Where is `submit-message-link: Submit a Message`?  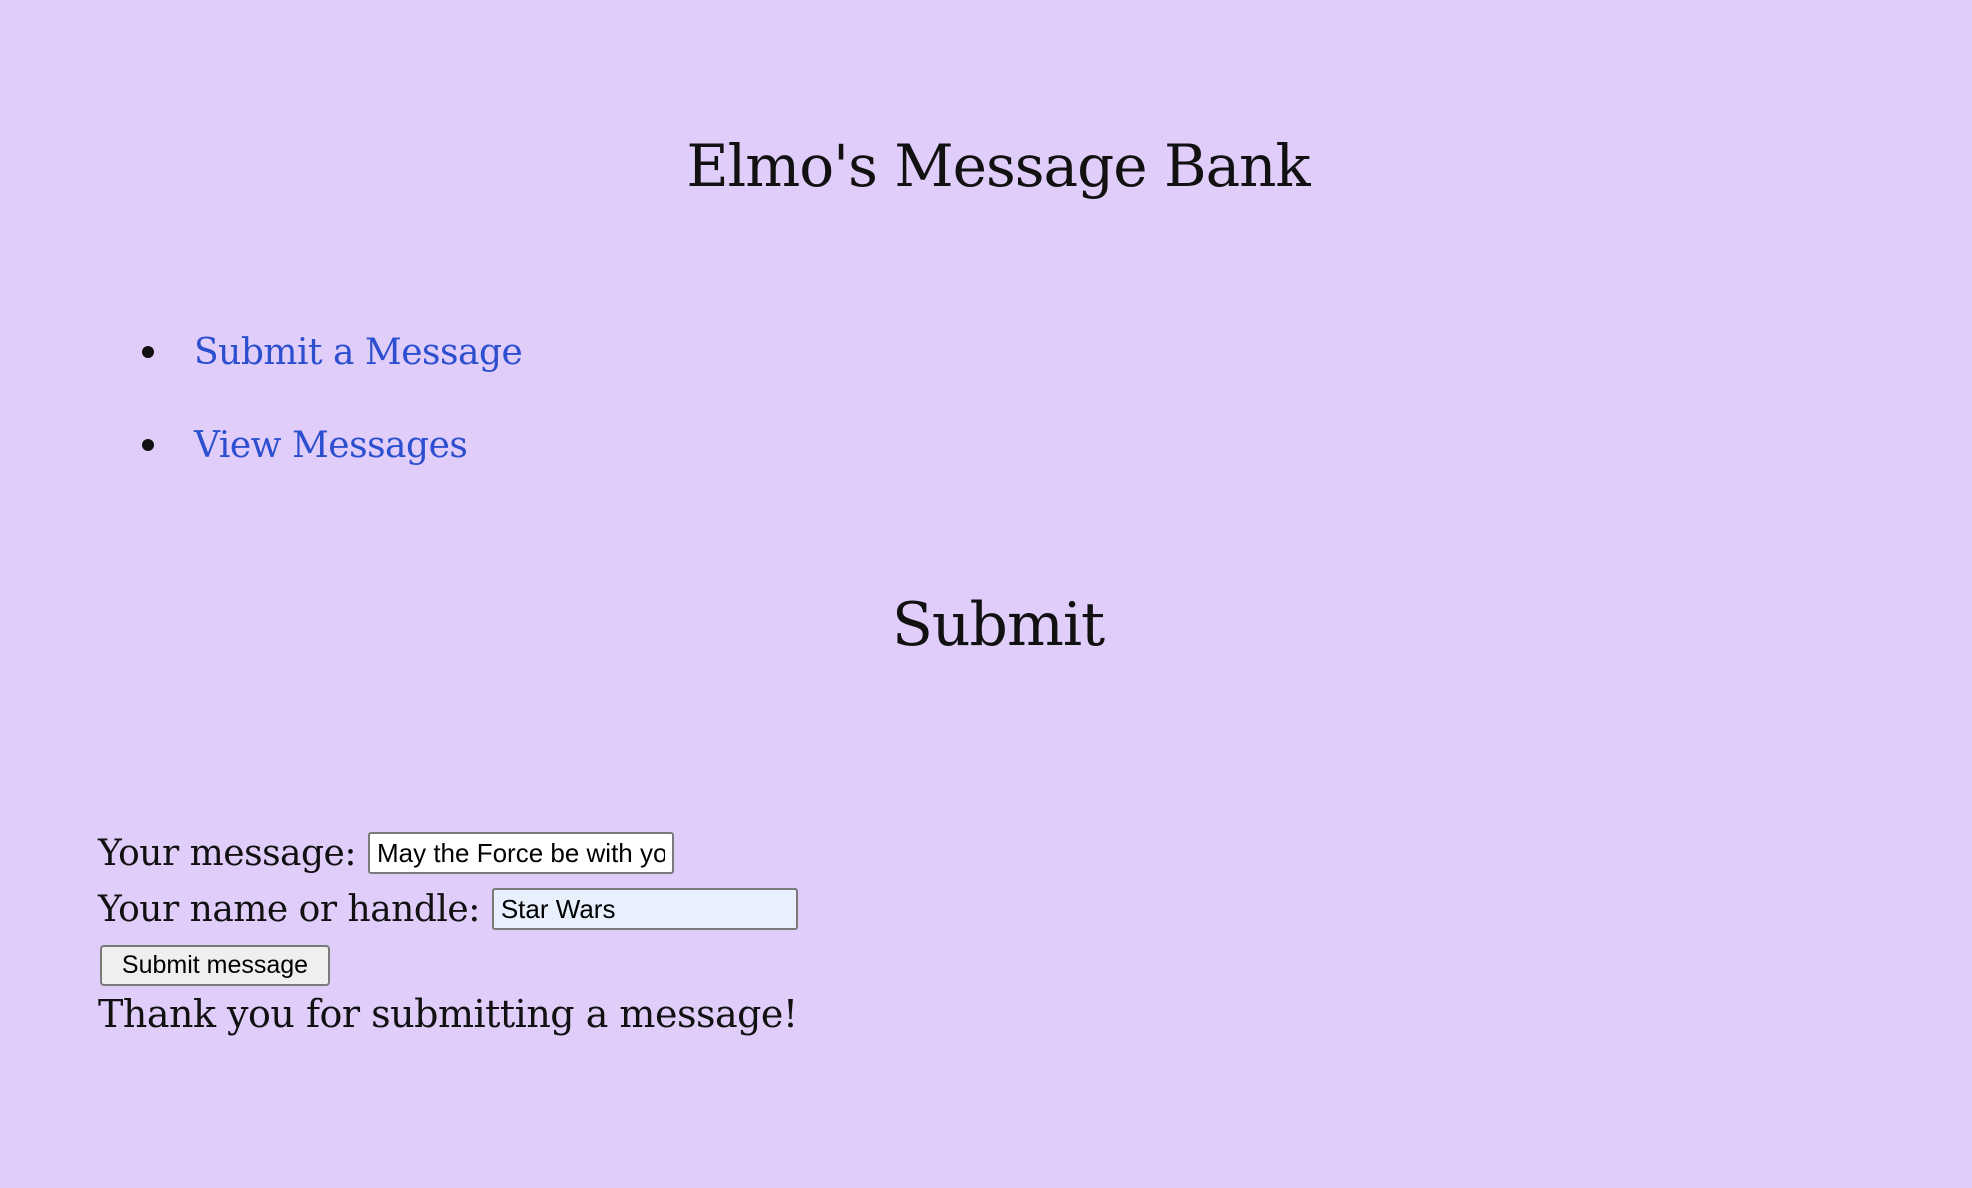
submit-message-link: Submit a Message is located at coordinates (358, 352).